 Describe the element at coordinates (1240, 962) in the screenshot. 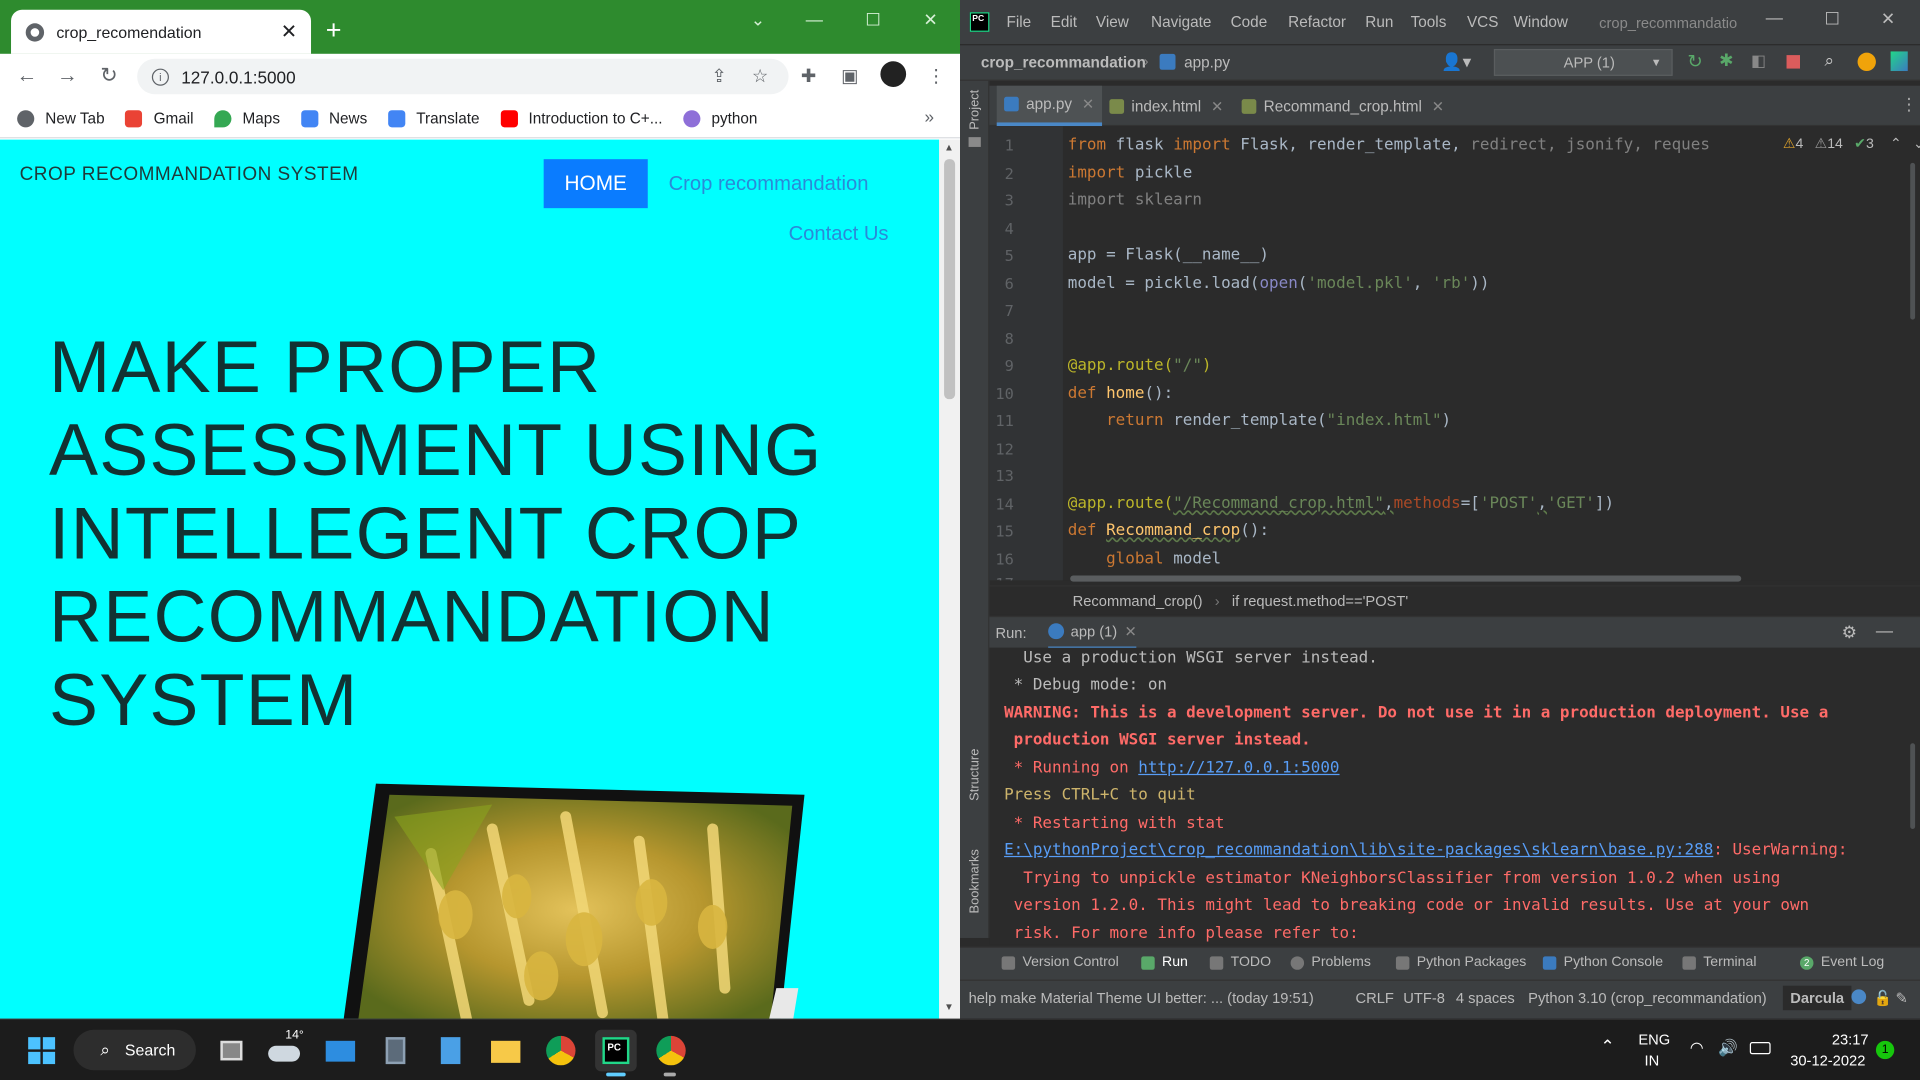

I see `tool-todo: TODO` at that location.